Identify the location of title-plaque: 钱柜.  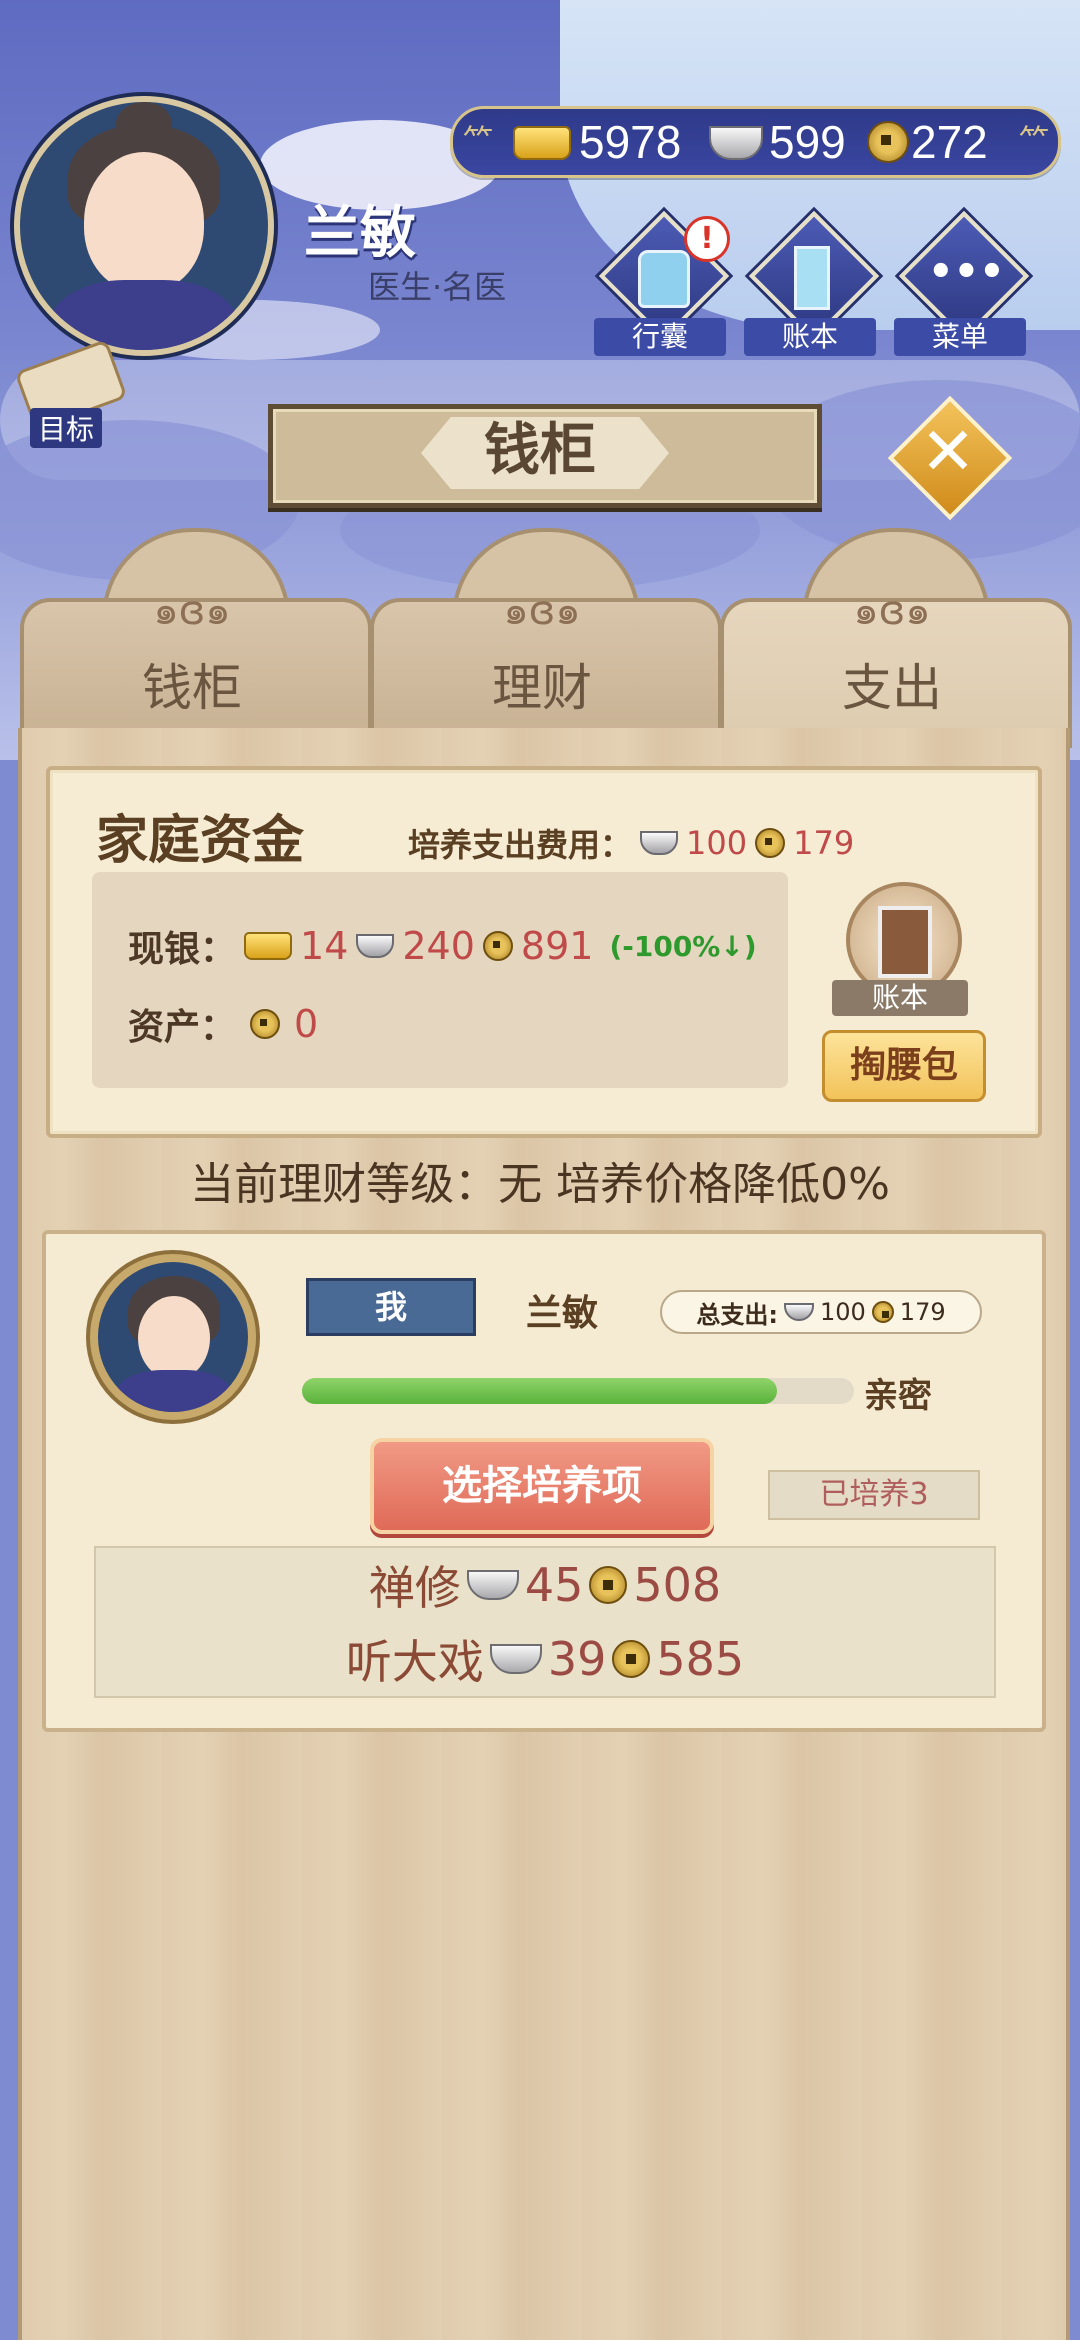
(545, 456).